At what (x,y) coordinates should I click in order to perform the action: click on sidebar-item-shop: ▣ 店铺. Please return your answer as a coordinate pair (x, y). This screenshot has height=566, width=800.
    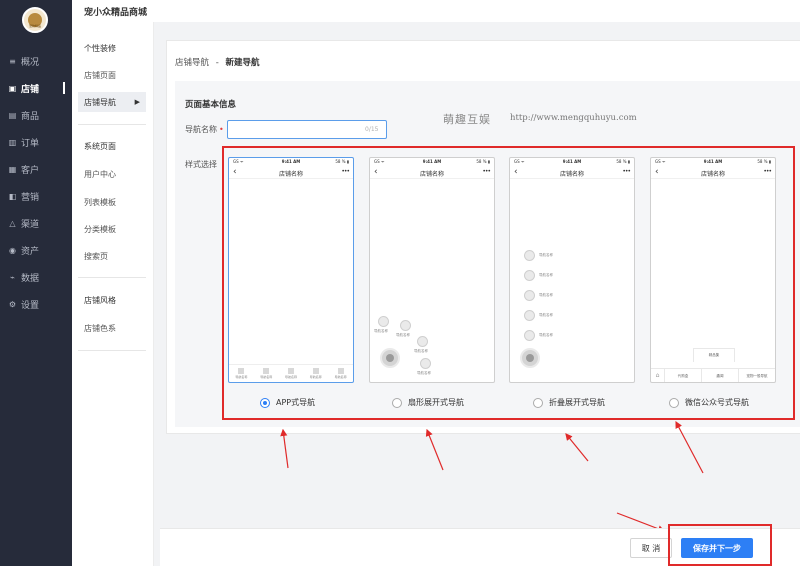
    Looking at the image, I should click on (36, 88).